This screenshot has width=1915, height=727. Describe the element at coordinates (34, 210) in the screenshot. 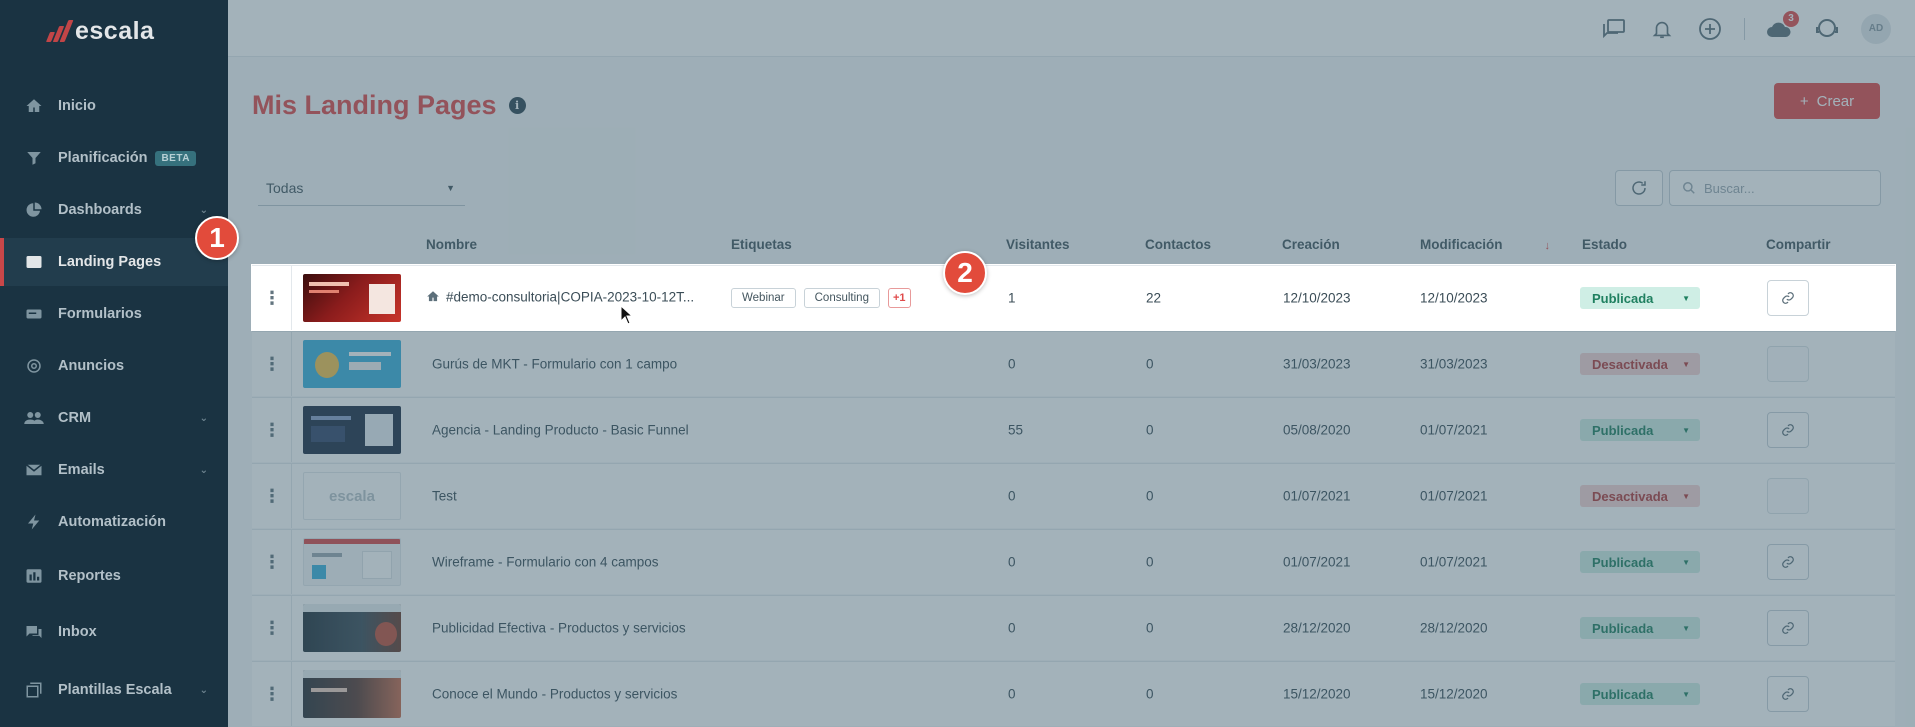

I see `pie-chart-icon` at that location.